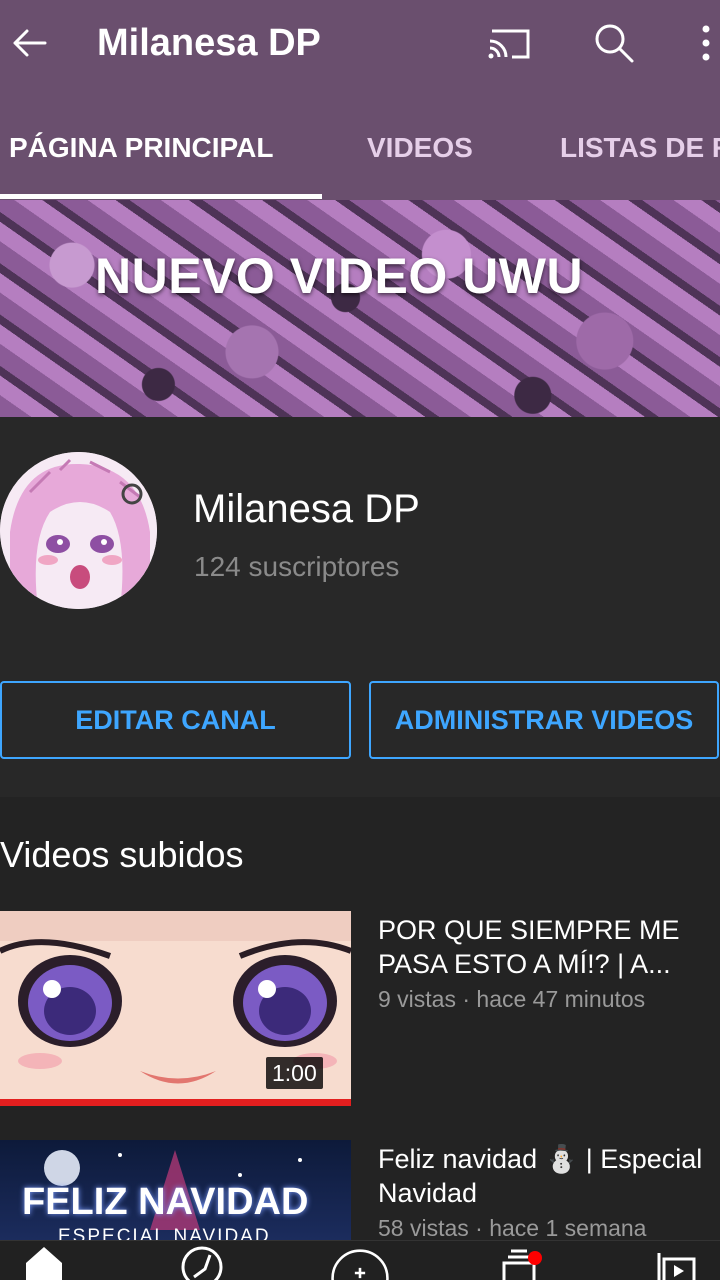 This screenshot has width=720, height=1280. I want to click on nav-add, so click(360, 1260).